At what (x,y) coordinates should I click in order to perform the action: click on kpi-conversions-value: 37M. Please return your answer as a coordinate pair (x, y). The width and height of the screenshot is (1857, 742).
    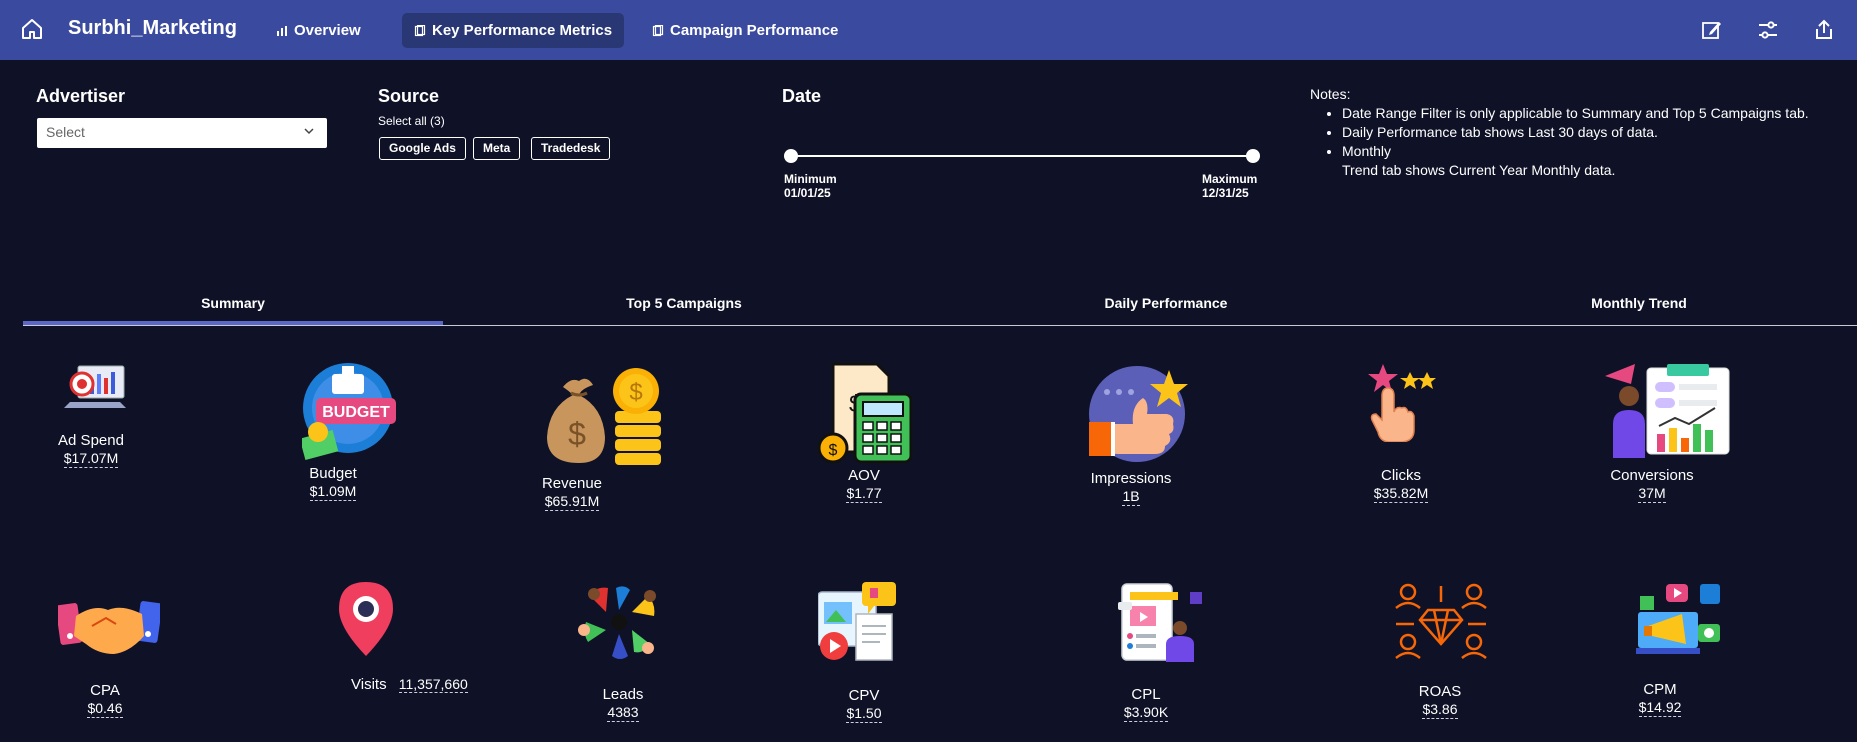
    Looking at the image, I should click on (1652, 494).